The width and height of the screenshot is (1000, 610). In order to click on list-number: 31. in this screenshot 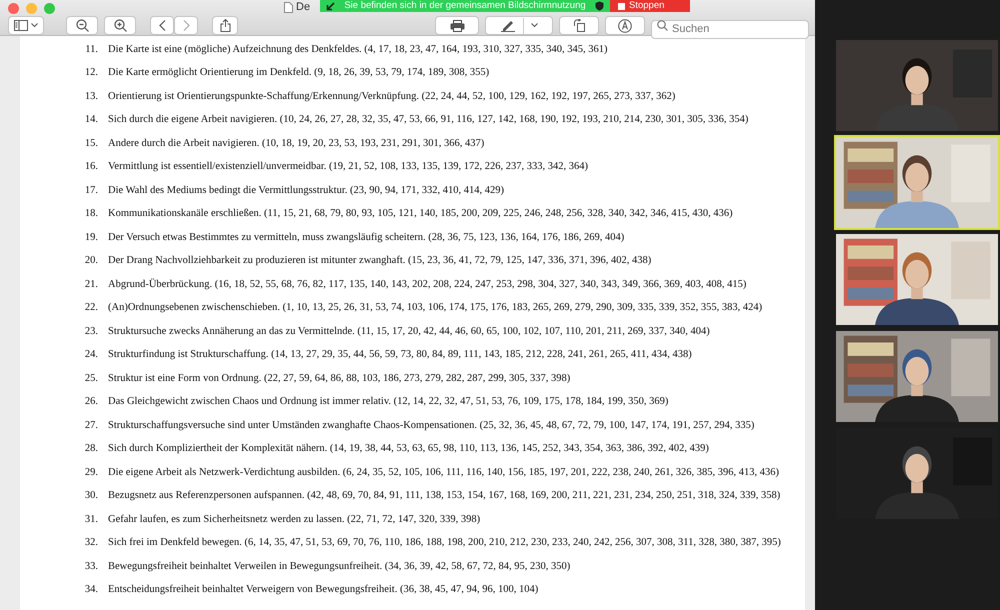, I will do `click(91, 519)`.